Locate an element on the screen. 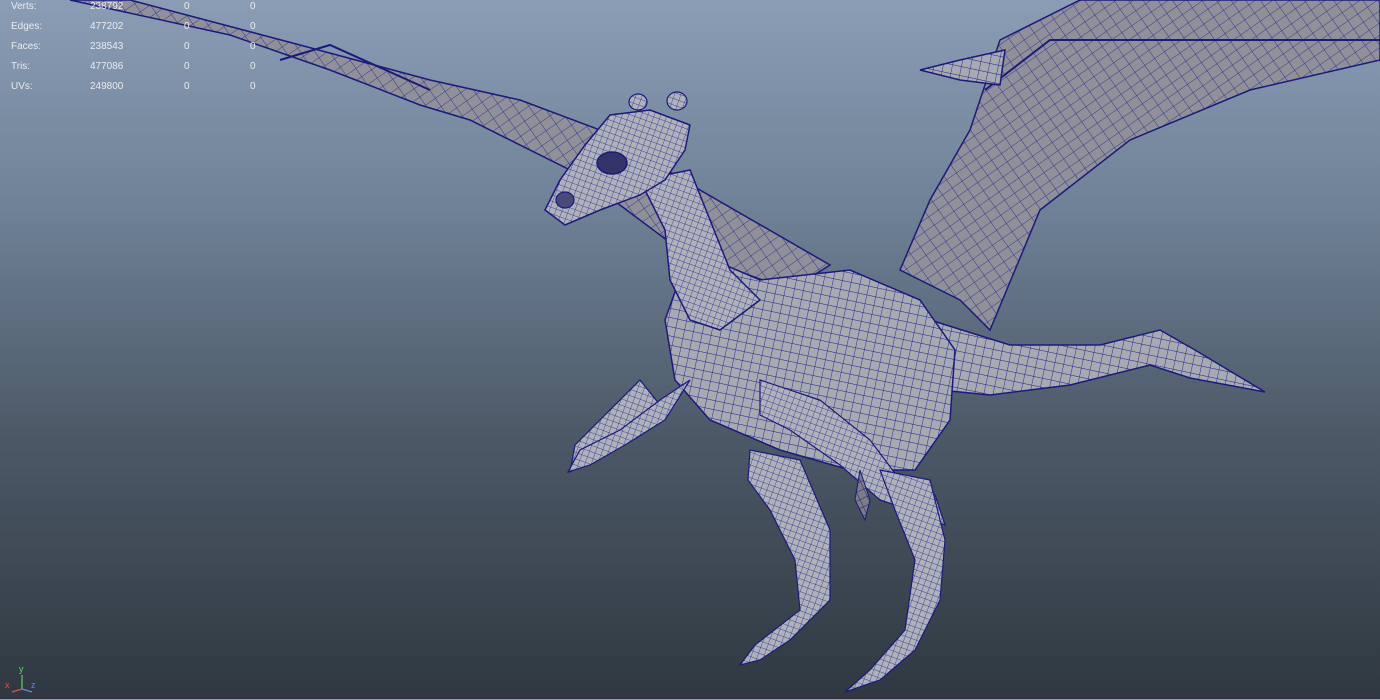 This screenshot has height=700, width=1380. axis-x-label: x is located at coordinates (7, 685).